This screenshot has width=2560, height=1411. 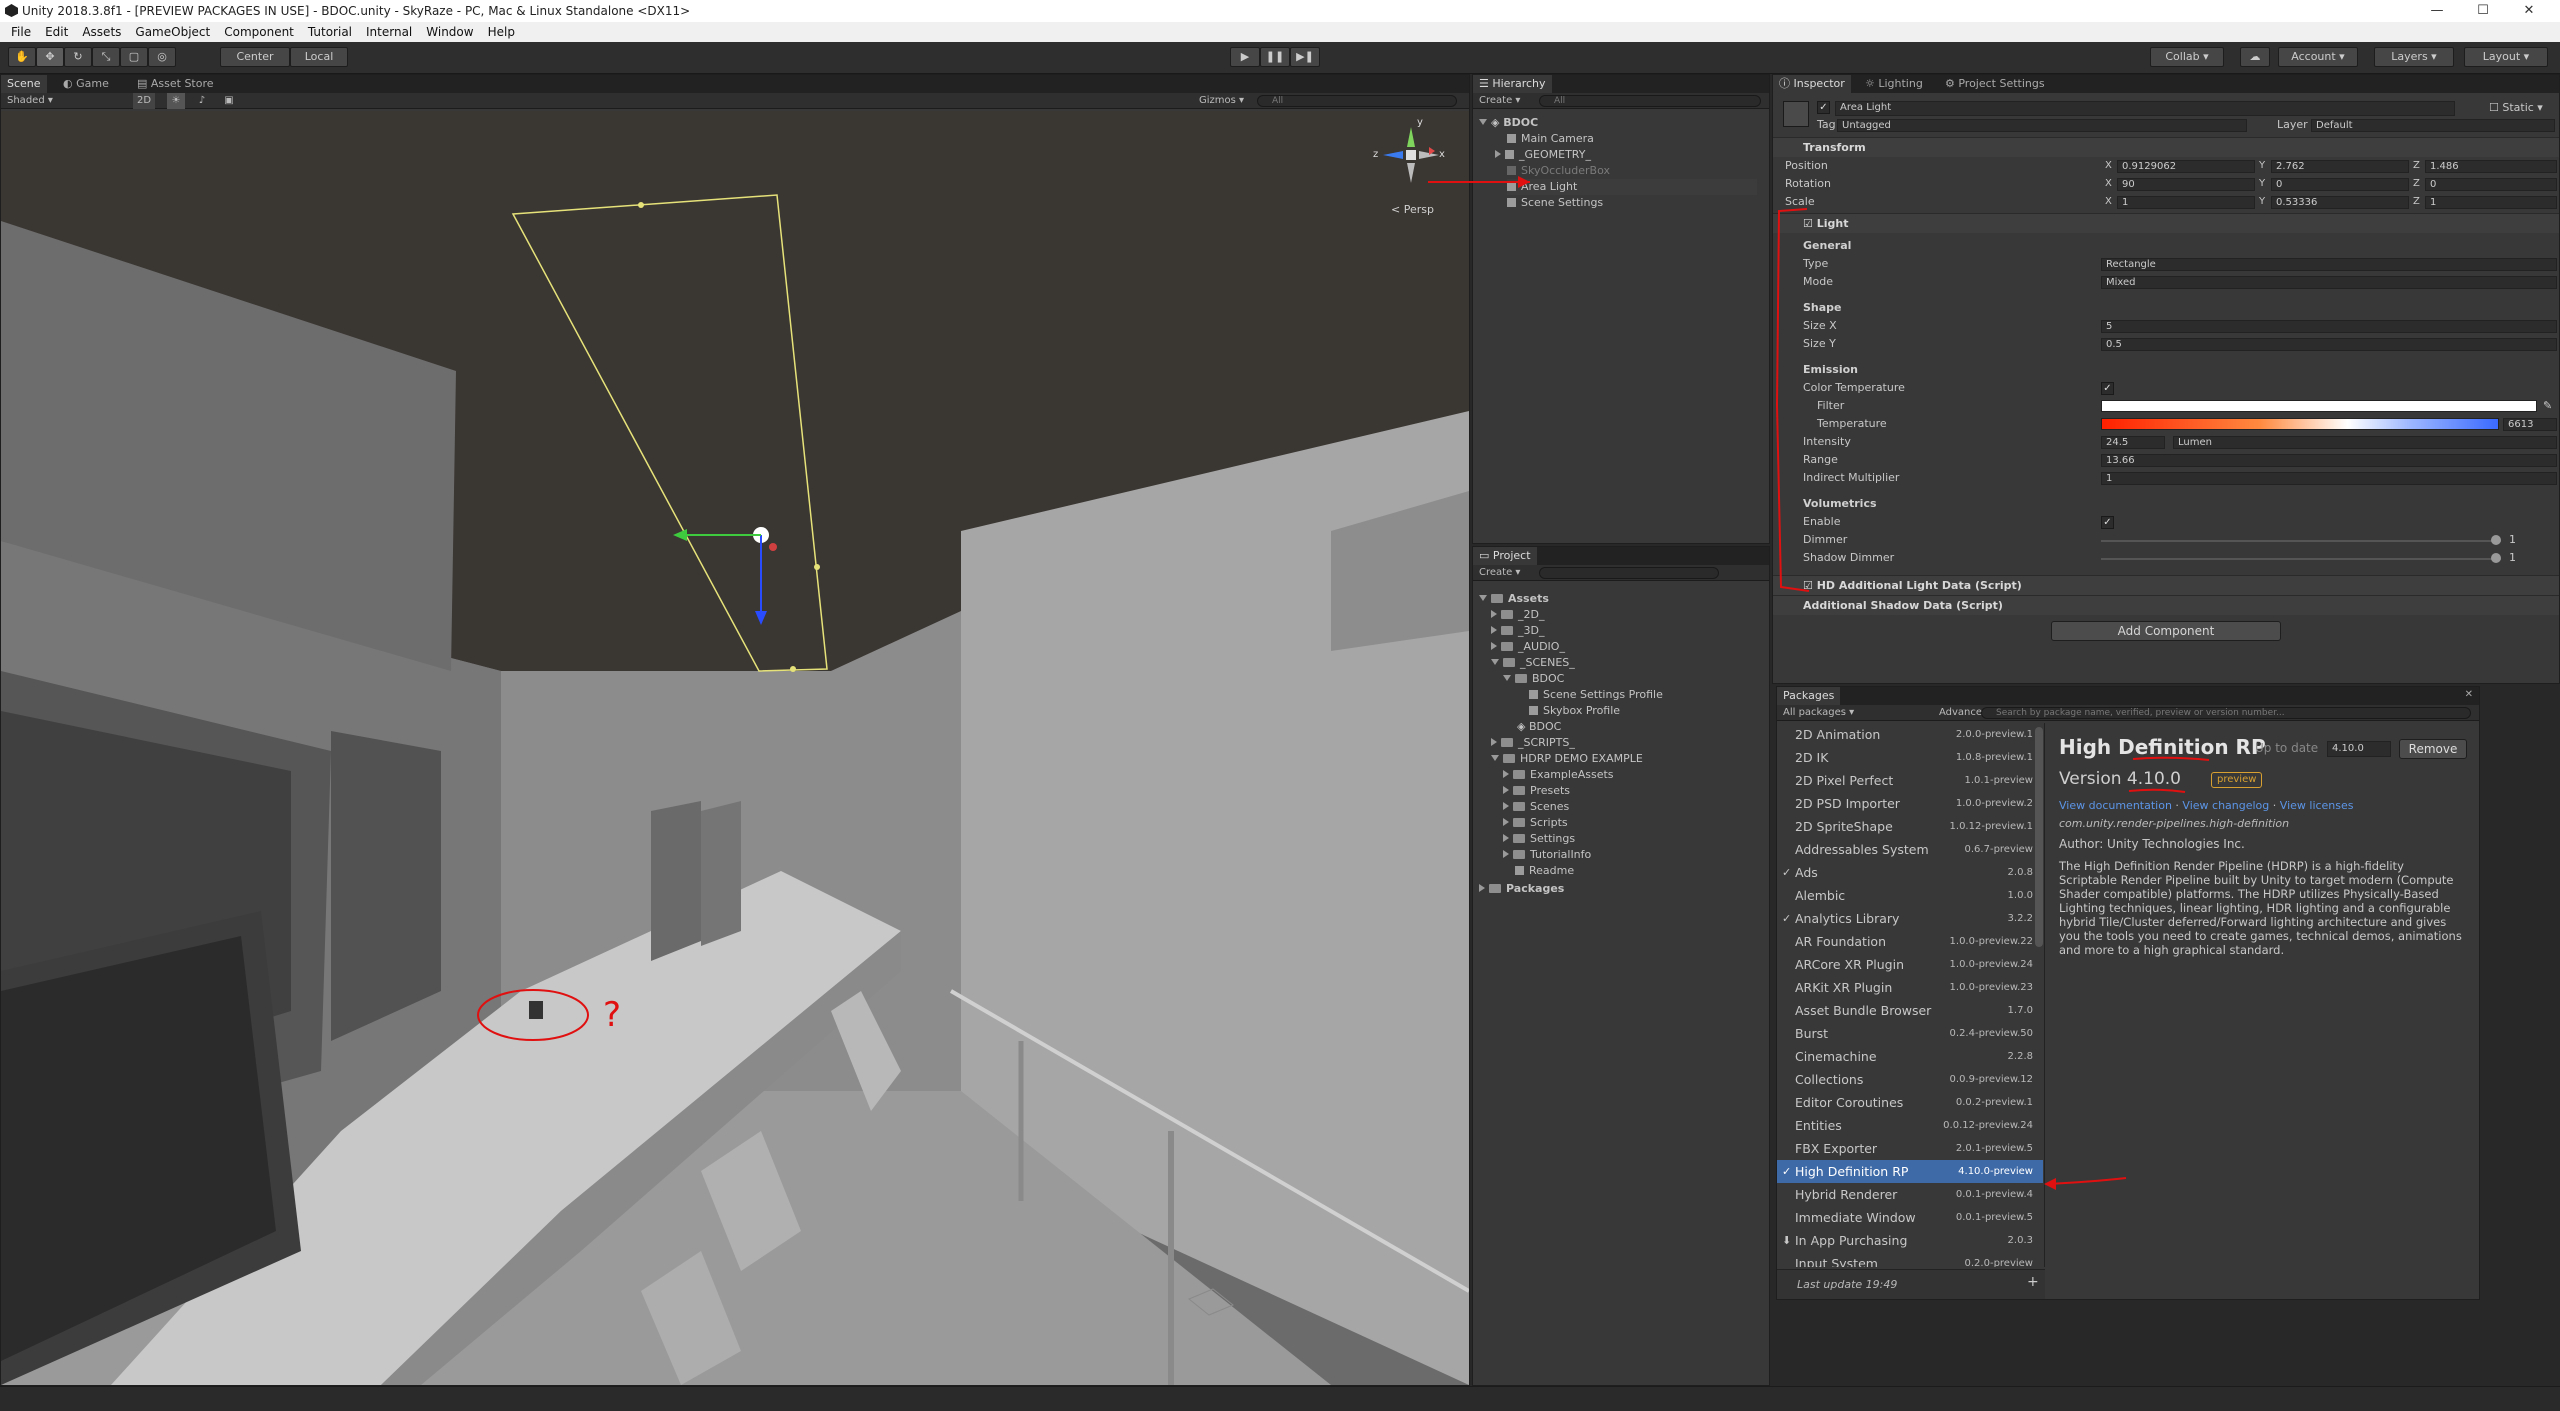 What do you see at coordinates (1544, 871) in the screenshot?
I see `project-item-readme: Readme` at bounding box center [1544, 871].